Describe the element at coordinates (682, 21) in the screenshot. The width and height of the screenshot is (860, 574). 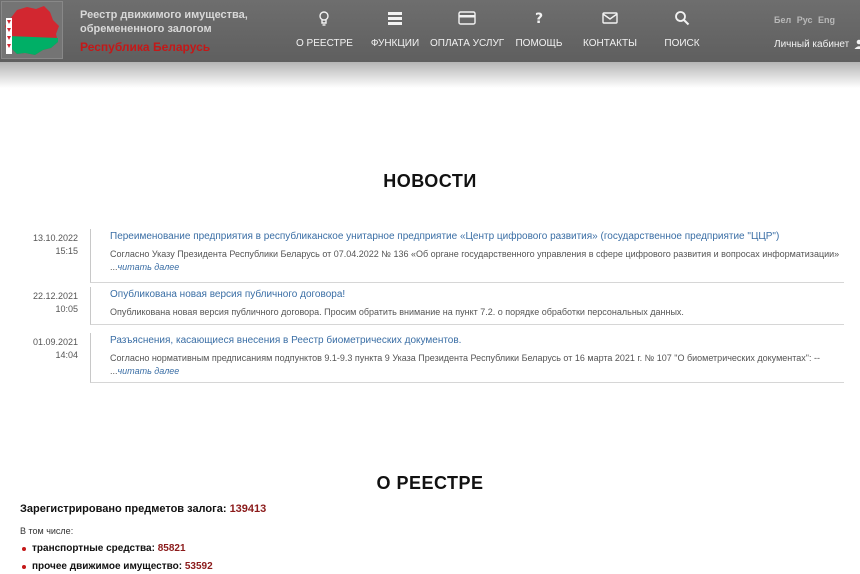
I see `search-icon` at that location.